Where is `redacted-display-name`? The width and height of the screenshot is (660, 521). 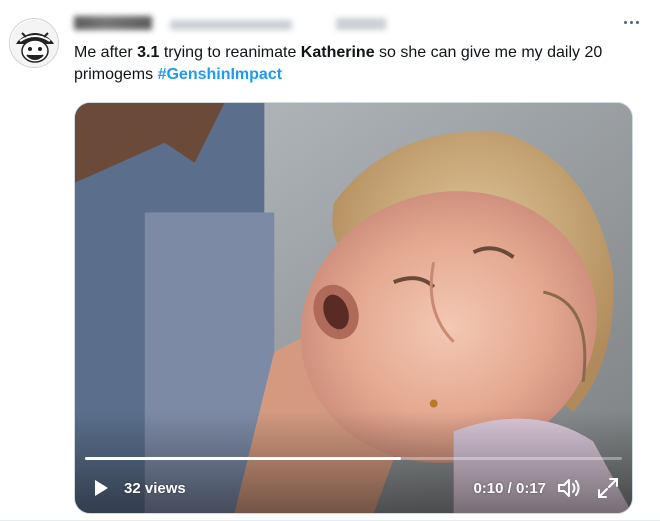
redacted-display-name is located at coordinates (113, 23).